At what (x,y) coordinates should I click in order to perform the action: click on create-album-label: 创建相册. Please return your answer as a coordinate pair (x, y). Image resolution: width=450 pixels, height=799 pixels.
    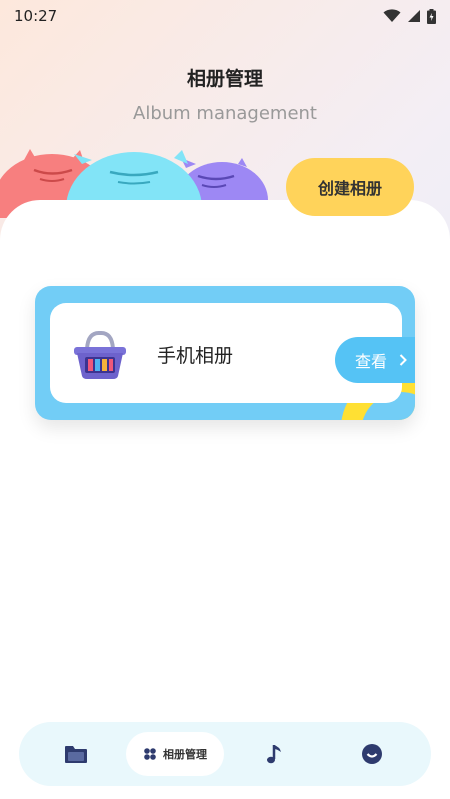
    Looking at the image, I should click on (349, 188).